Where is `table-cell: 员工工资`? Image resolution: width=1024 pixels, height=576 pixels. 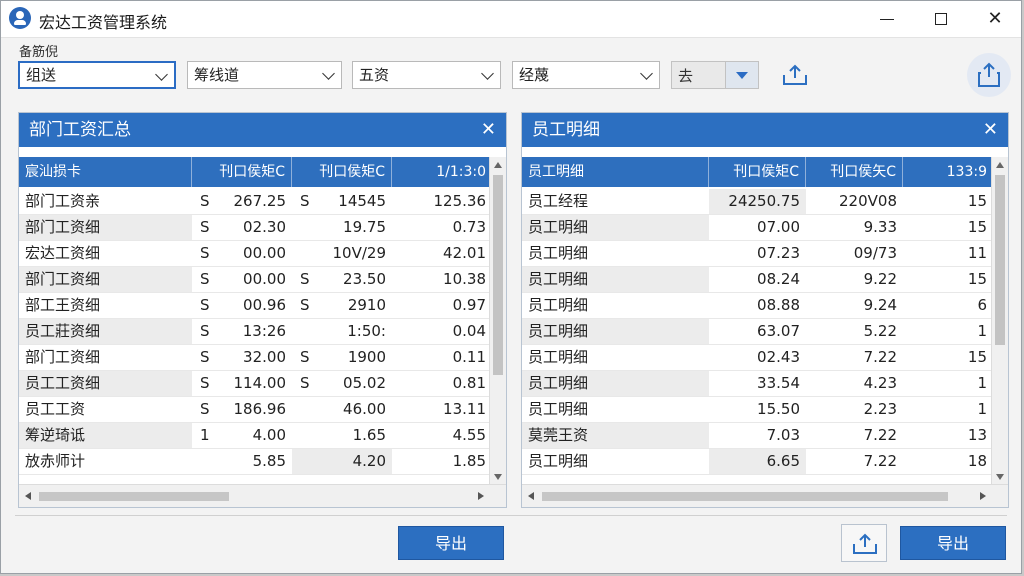 table-cell: 员工工资 is located at coordinates (55, 409).